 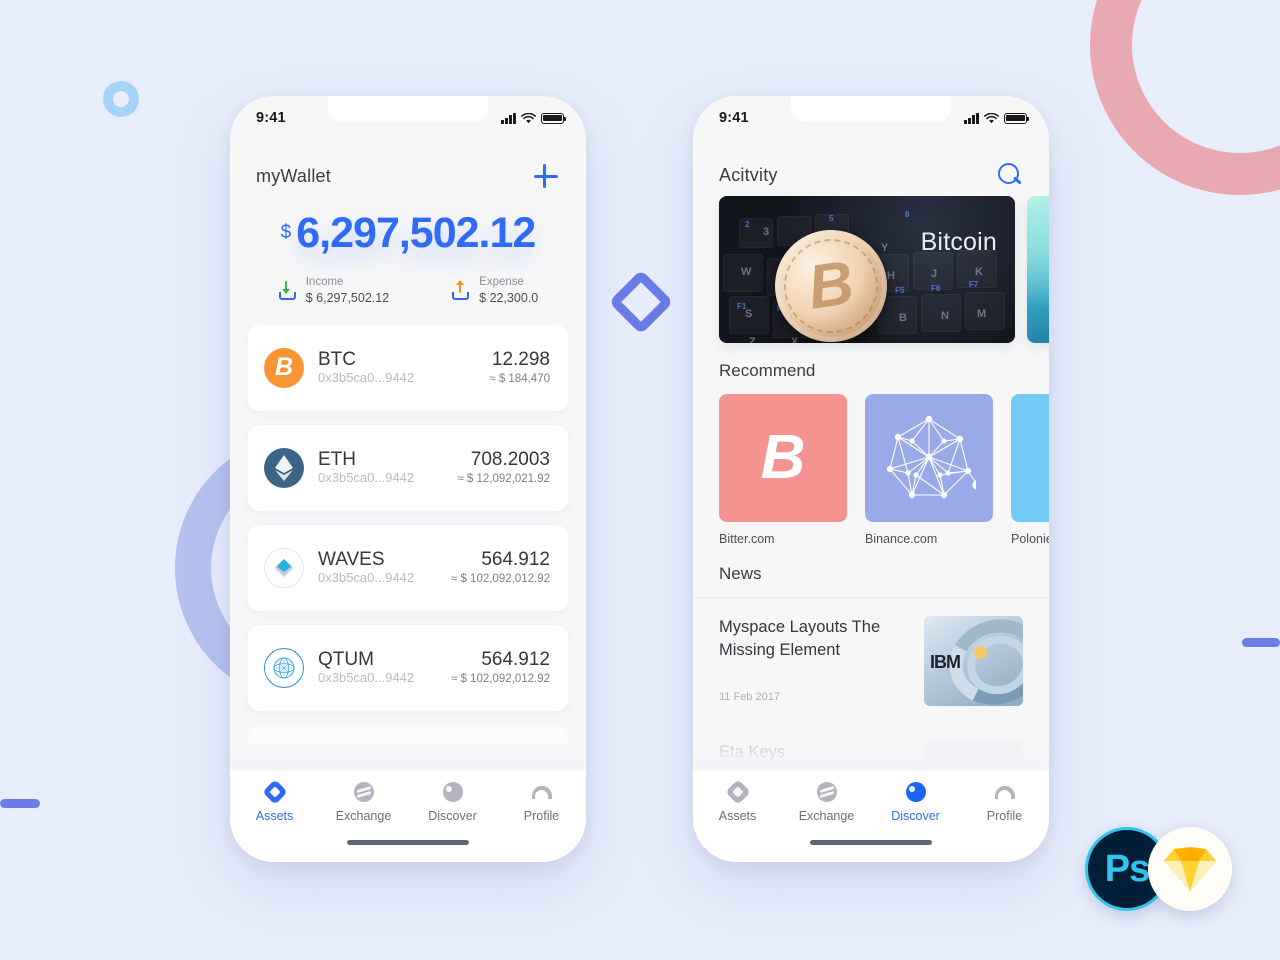 I want to click on sketch-logo, so click(x=1190, y=869).